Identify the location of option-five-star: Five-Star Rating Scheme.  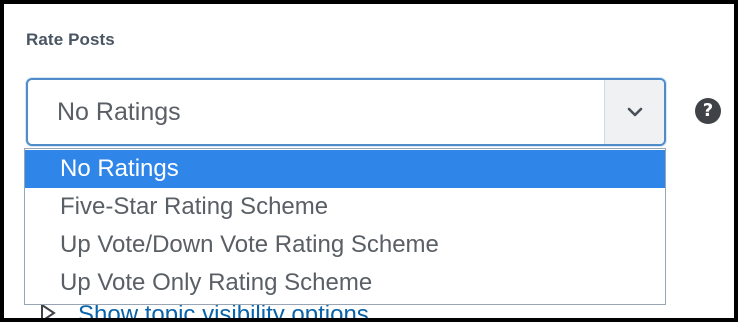
(345, 207).